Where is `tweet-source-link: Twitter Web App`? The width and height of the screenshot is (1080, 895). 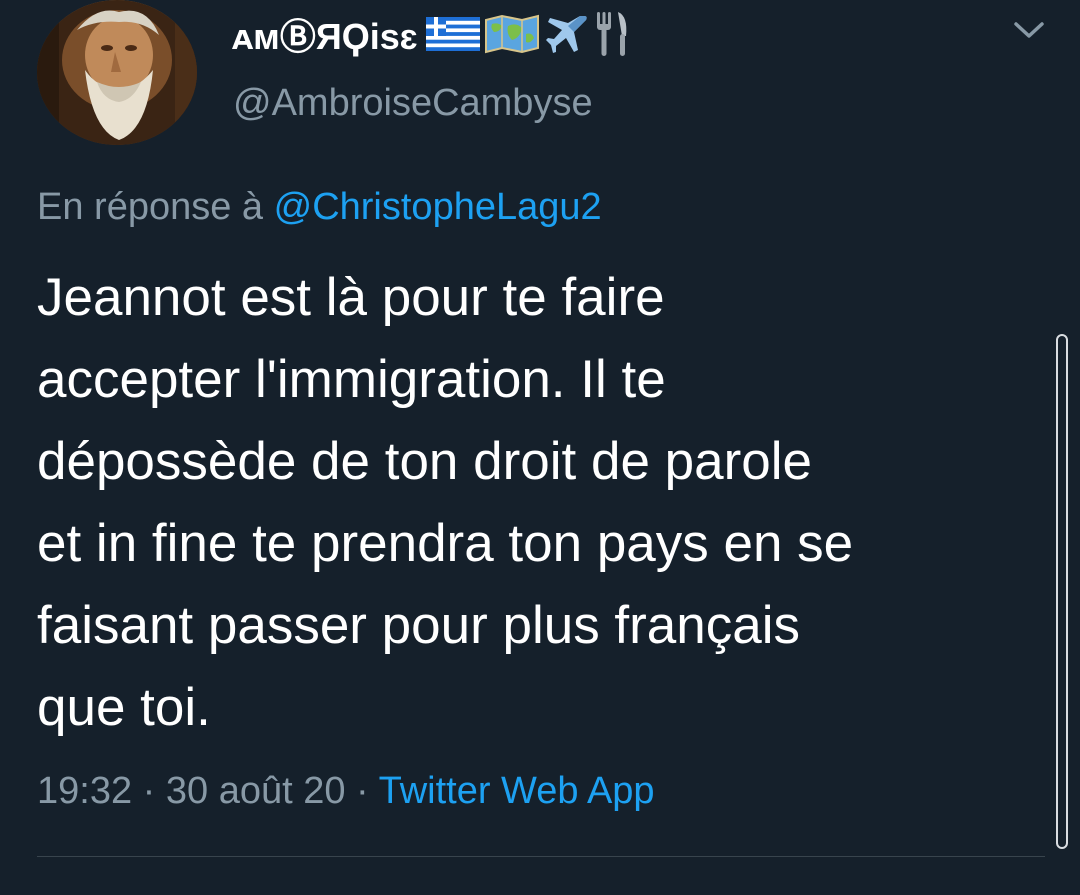 tweet-source-link: Twitter Web App is located at coordinates (517, 791).